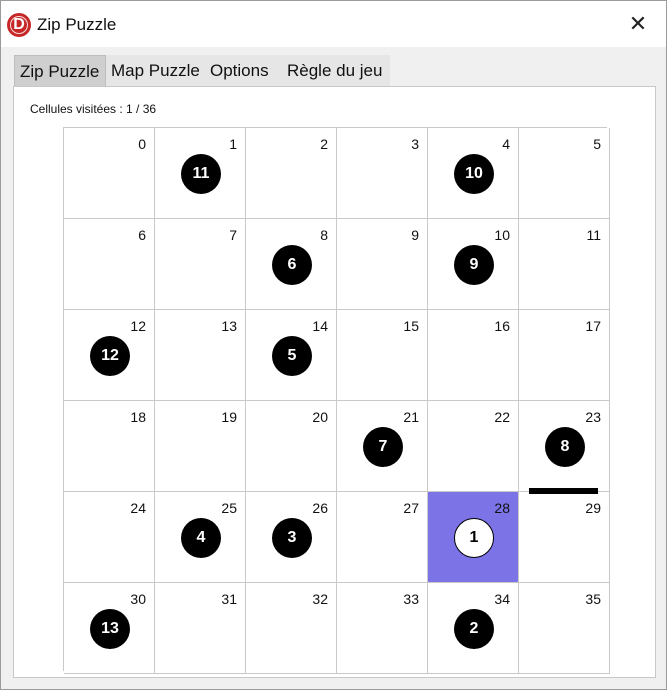 The image size is (667, 690). What do you see at coordinates (233, 144) in the screenshot?
I see `cell-index: 1` at bounding box center [233, 144].